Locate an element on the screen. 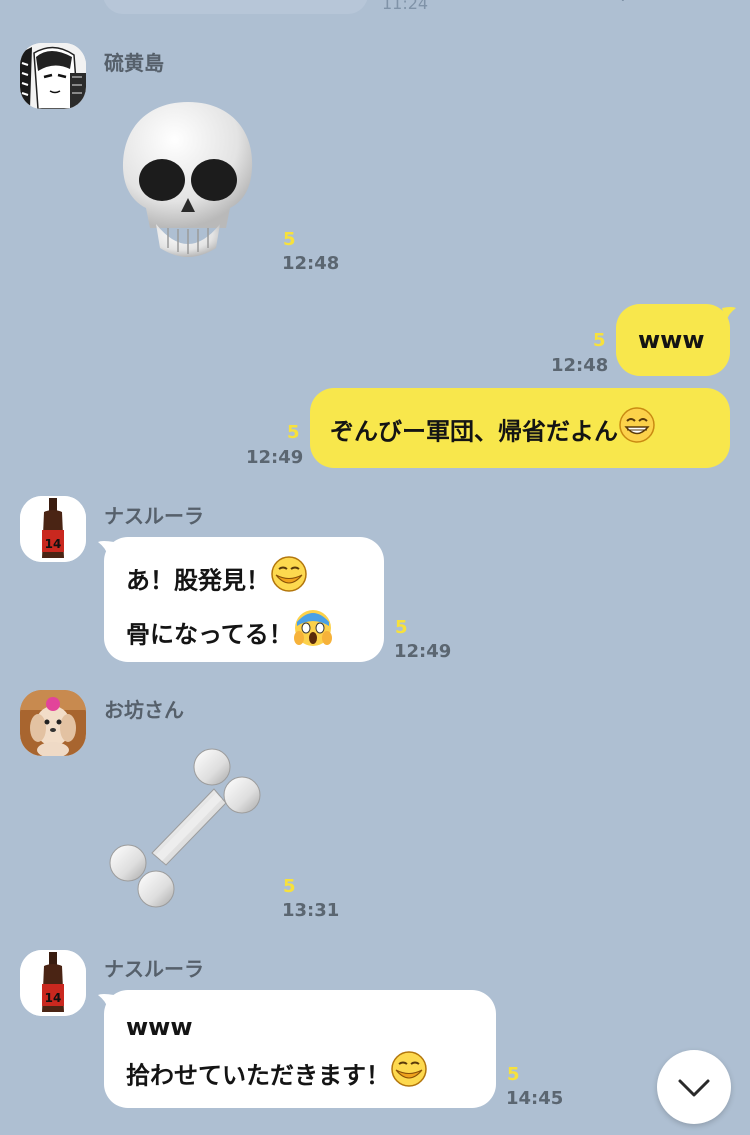  outgoing-message-bubble: ぞんびー軍団、帰省だよん is located at coordinates (520, 428).